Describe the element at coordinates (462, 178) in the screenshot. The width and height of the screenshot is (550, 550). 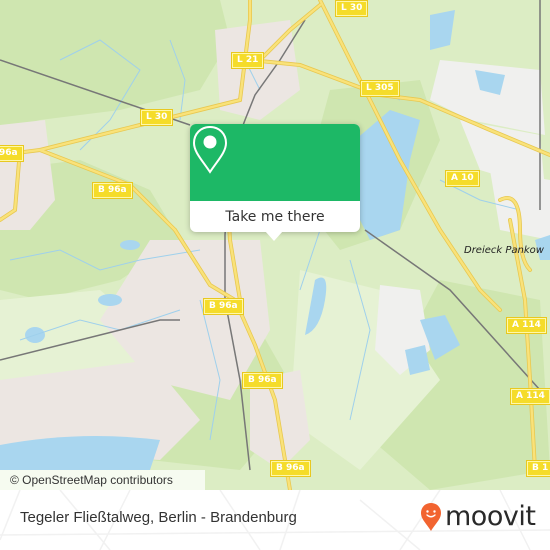
I see `road-label-a10: A 10` at that location.